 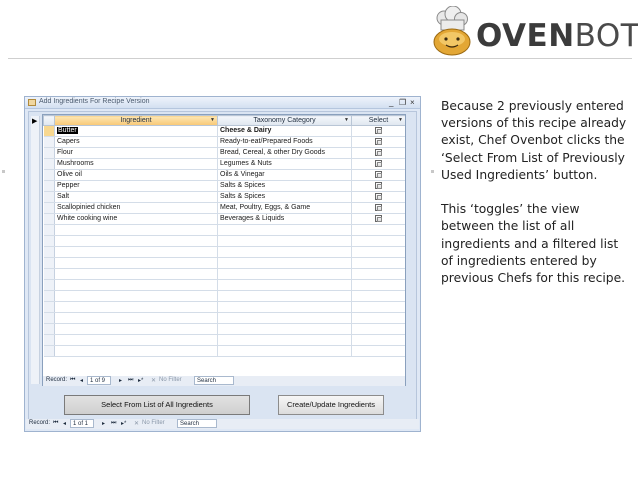 What do you see at coordinates (378, 120) in the screenshot?
I see `column-header-select: Select ▼` at bounding box center [378, 120].